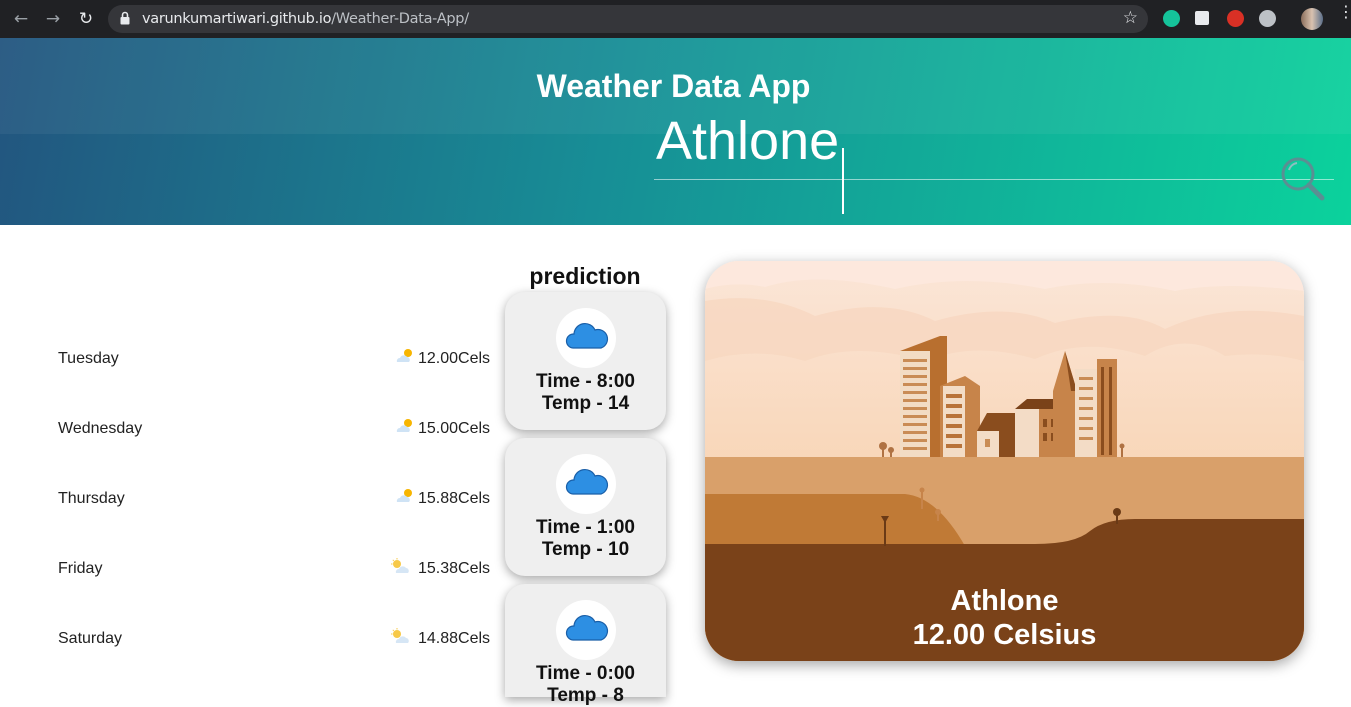  Describe the element at coordinates (585, 381) in the screenshot. I see `prediction-time: Time - 8:00` at that location.